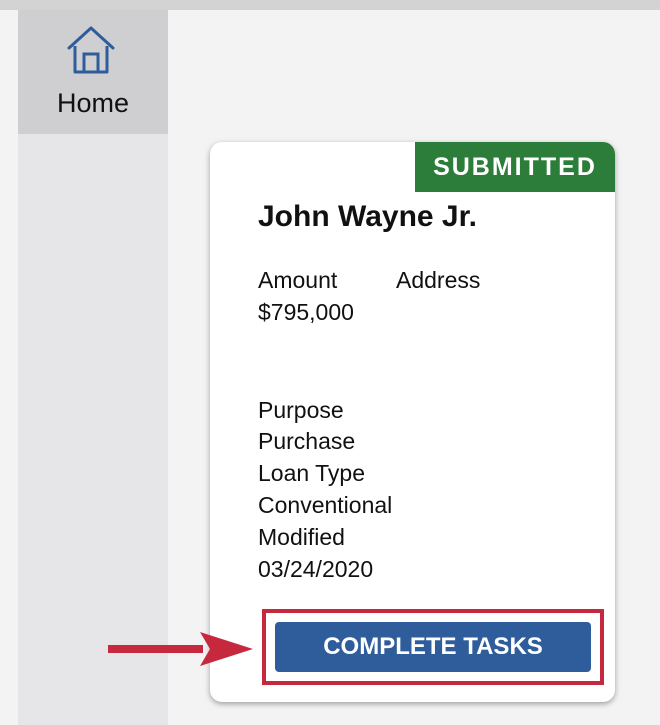 The height and width of the screenshot is (725, 660). Describe the element at coordinates (307, 441) in the screenshot. I see `purpose-value: Purchase` at that location.